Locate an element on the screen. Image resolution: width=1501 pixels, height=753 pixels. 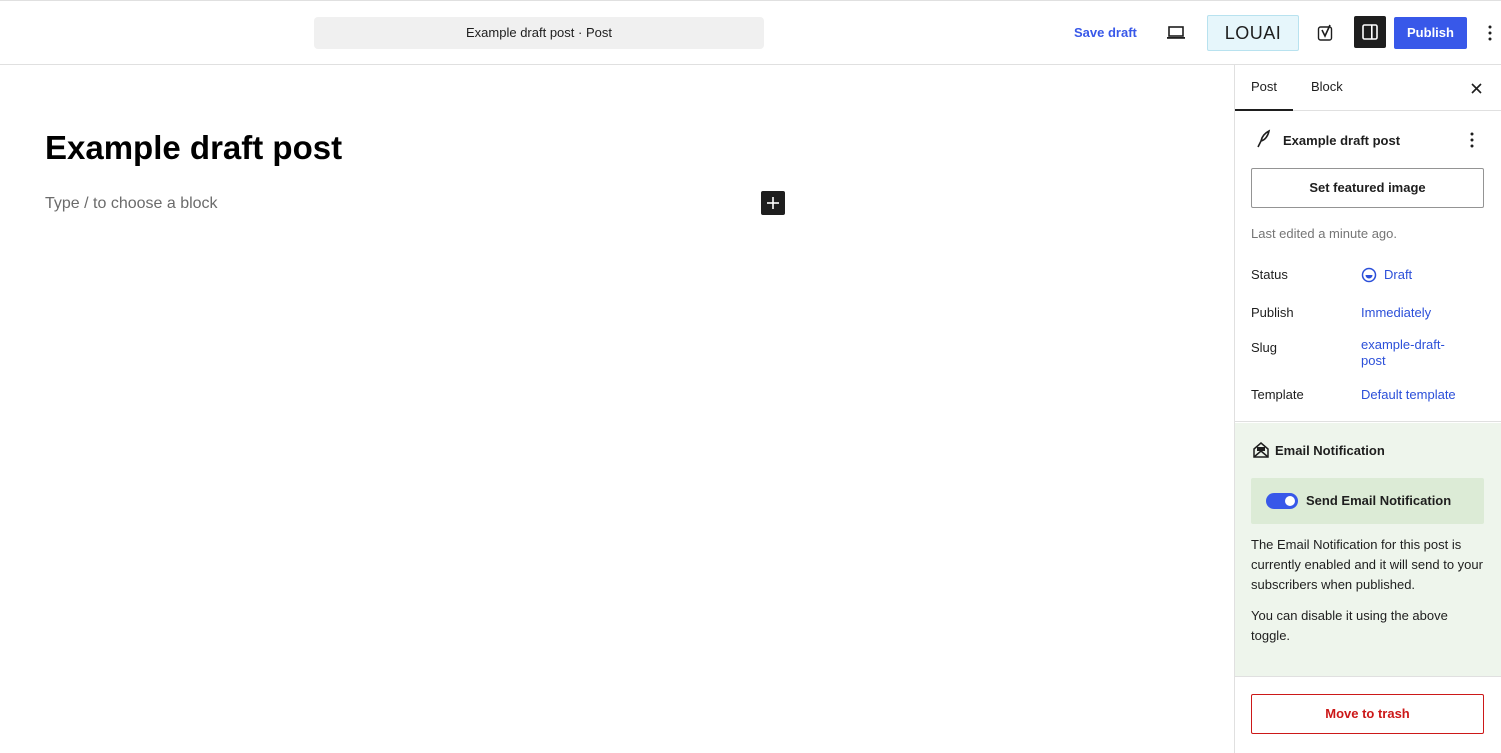
block-inserter-button is located at coordinates (773, 203).